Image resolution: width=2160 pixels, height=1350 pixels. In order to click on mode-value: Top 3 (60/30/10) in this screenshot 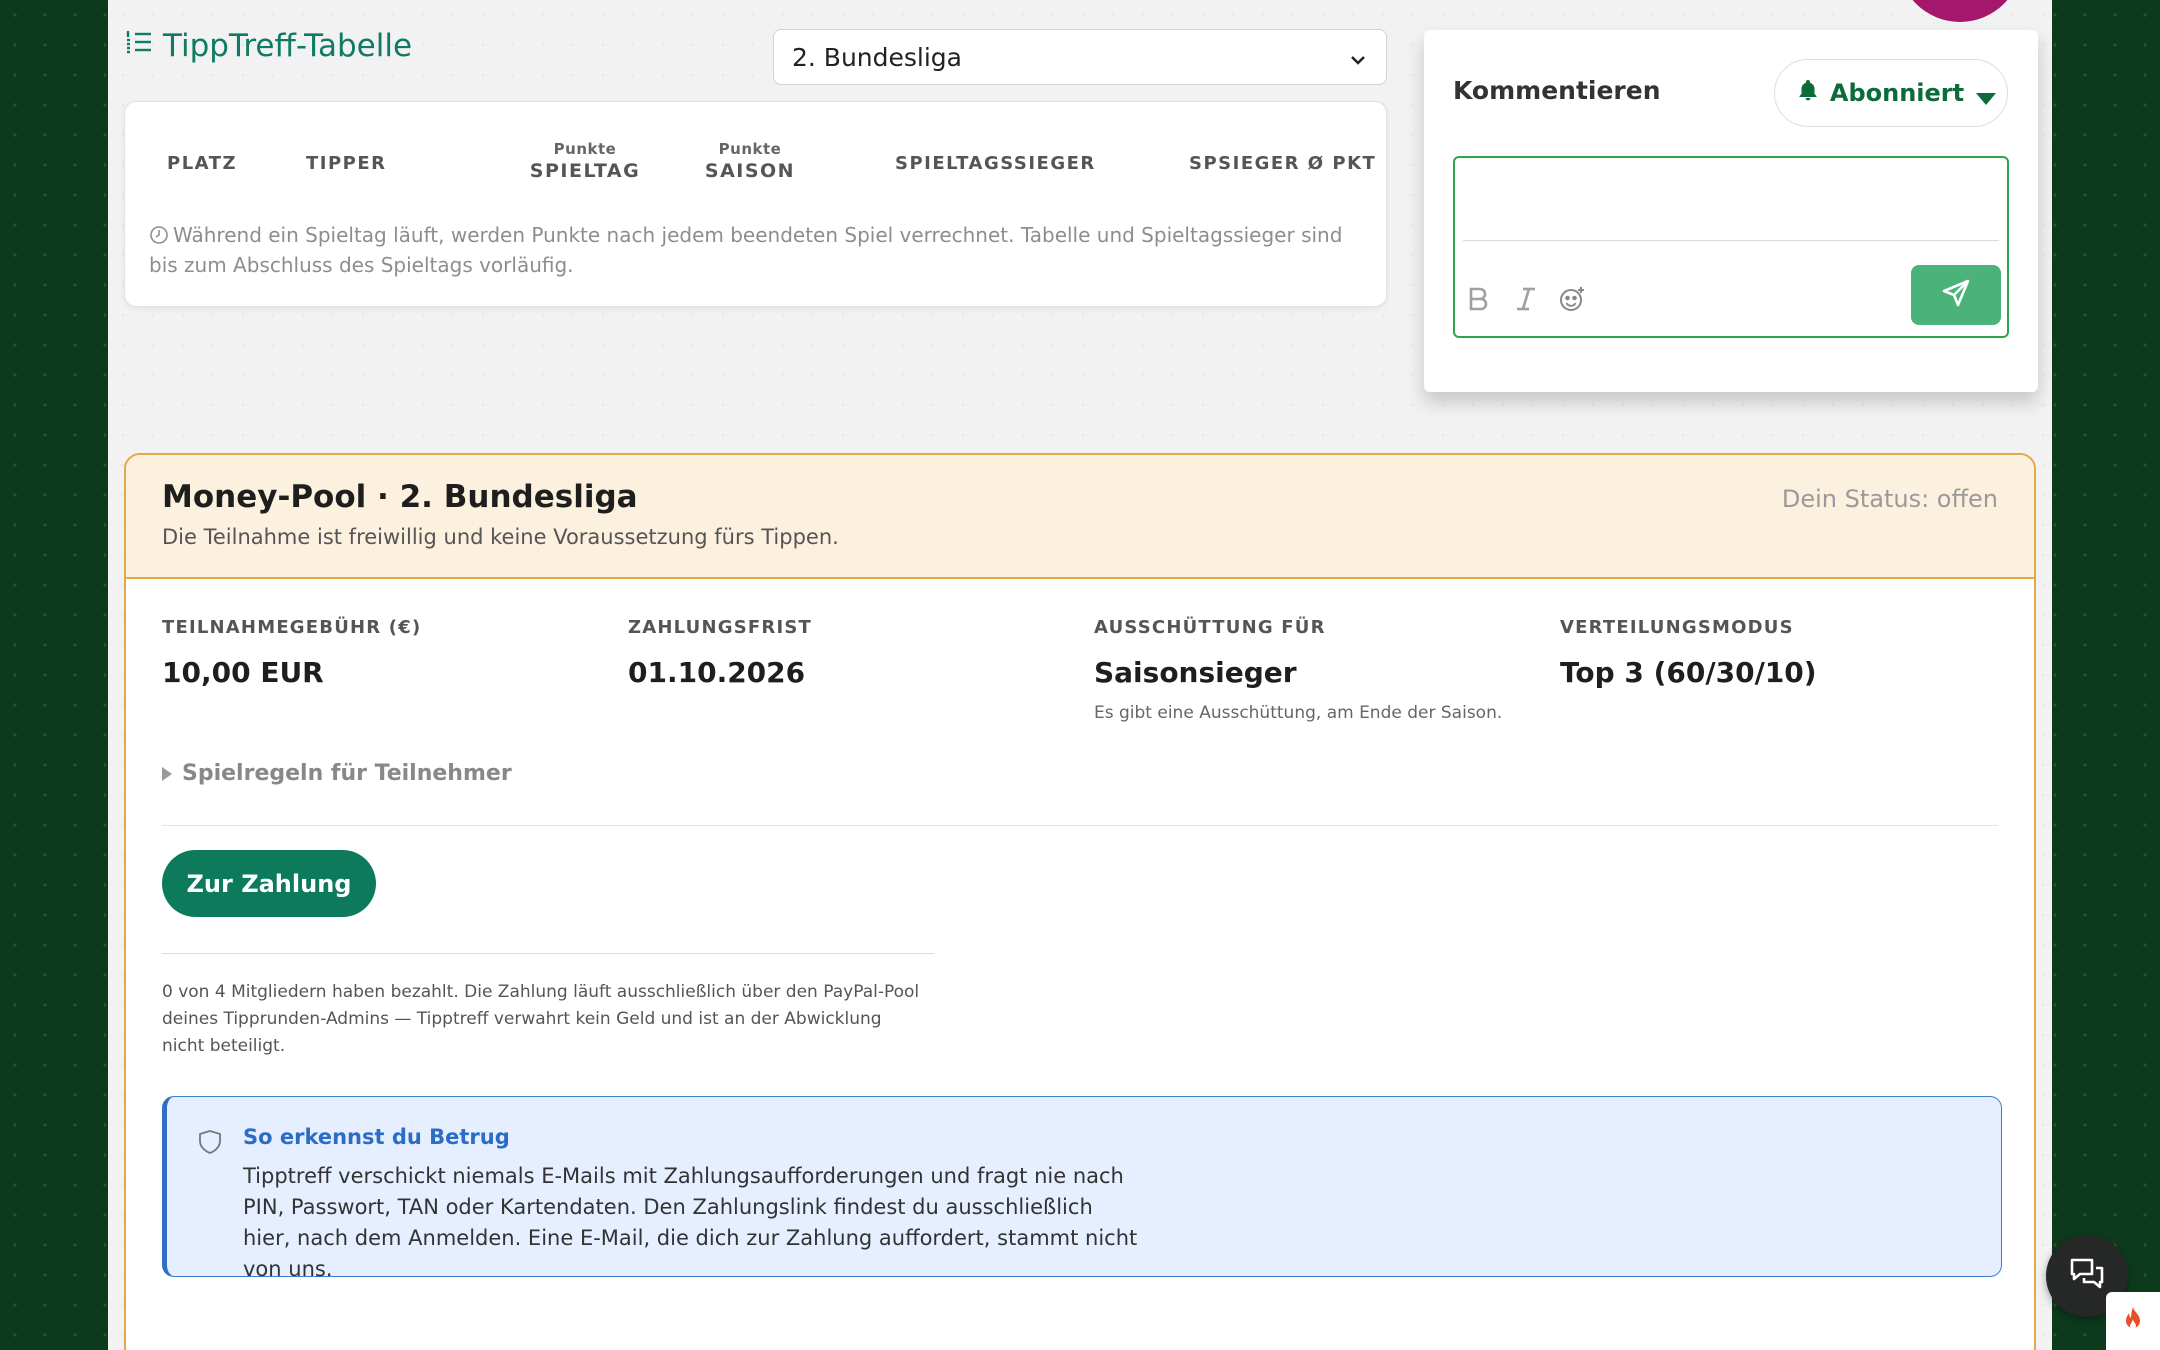, I will do `click(1688, 672)`.